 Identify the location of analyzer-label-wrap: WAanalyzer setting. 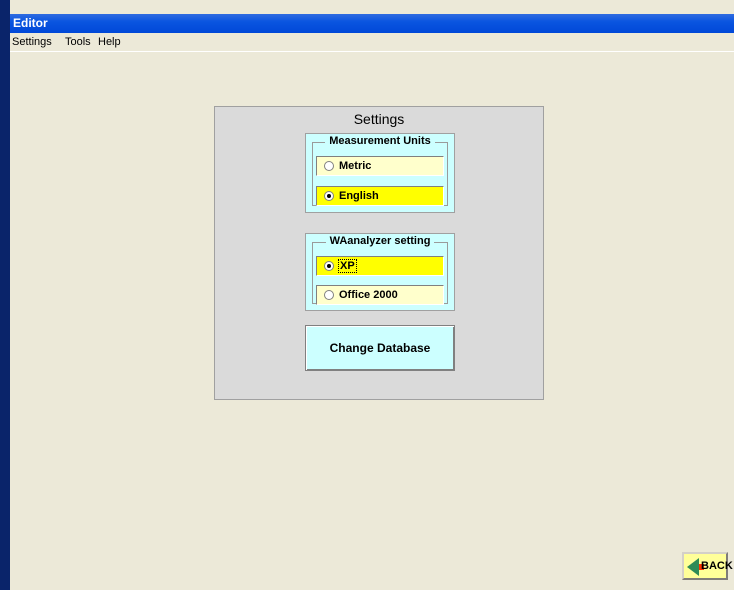
(380, 241).